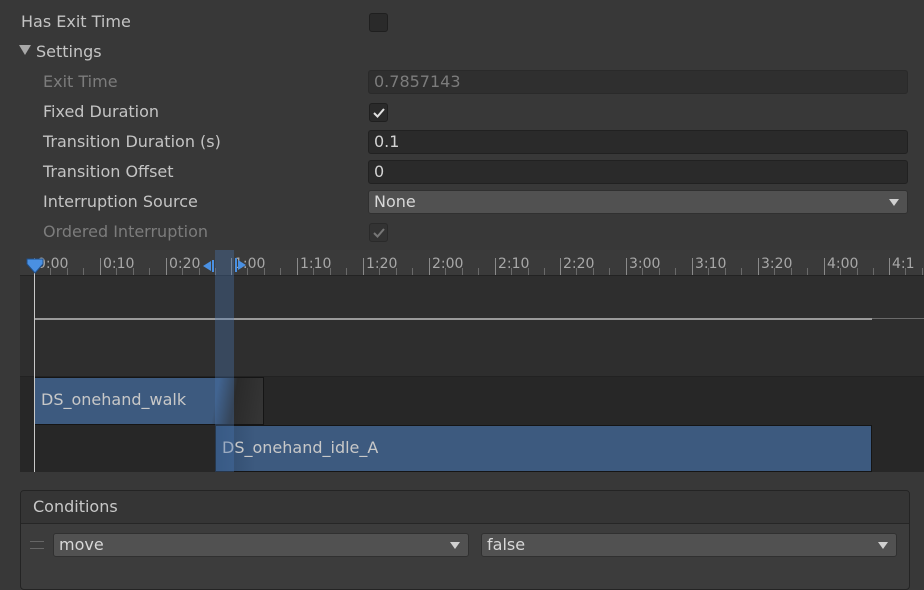 Image resolution: width=924 pixels, height=590 pixels. Describe the element at coordinates (543, 448) in the screenshot. I see `destination-clip: DS_onehand_idle_A` at that location.